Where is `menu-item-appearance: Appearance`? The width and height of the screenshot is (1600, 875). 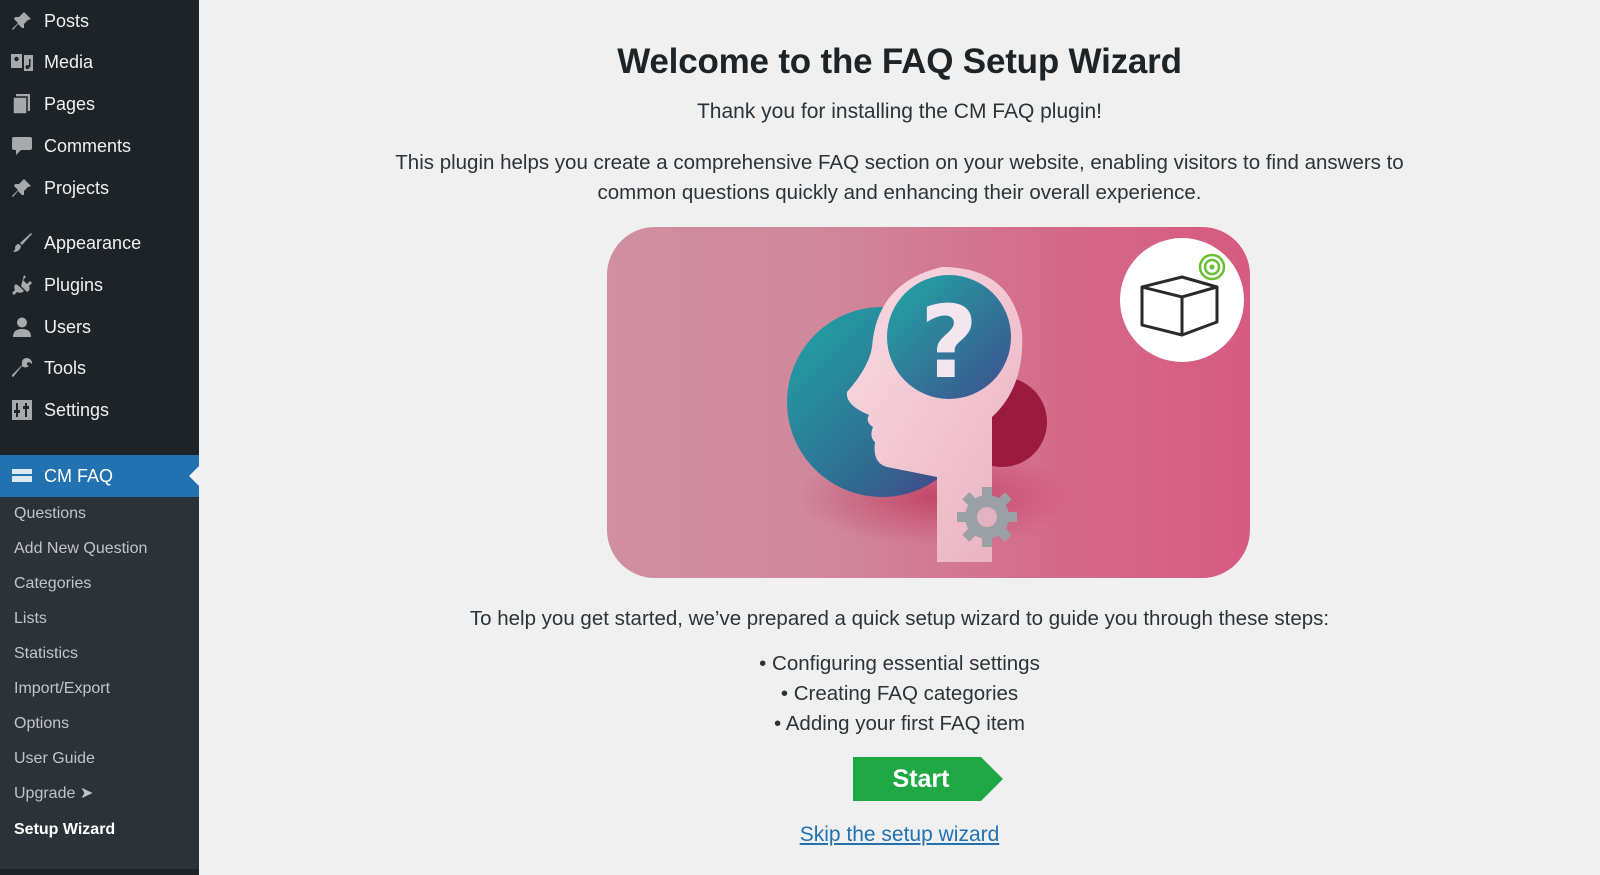
menu-item-appearance: Appearance is located at coordinates (99, 243).